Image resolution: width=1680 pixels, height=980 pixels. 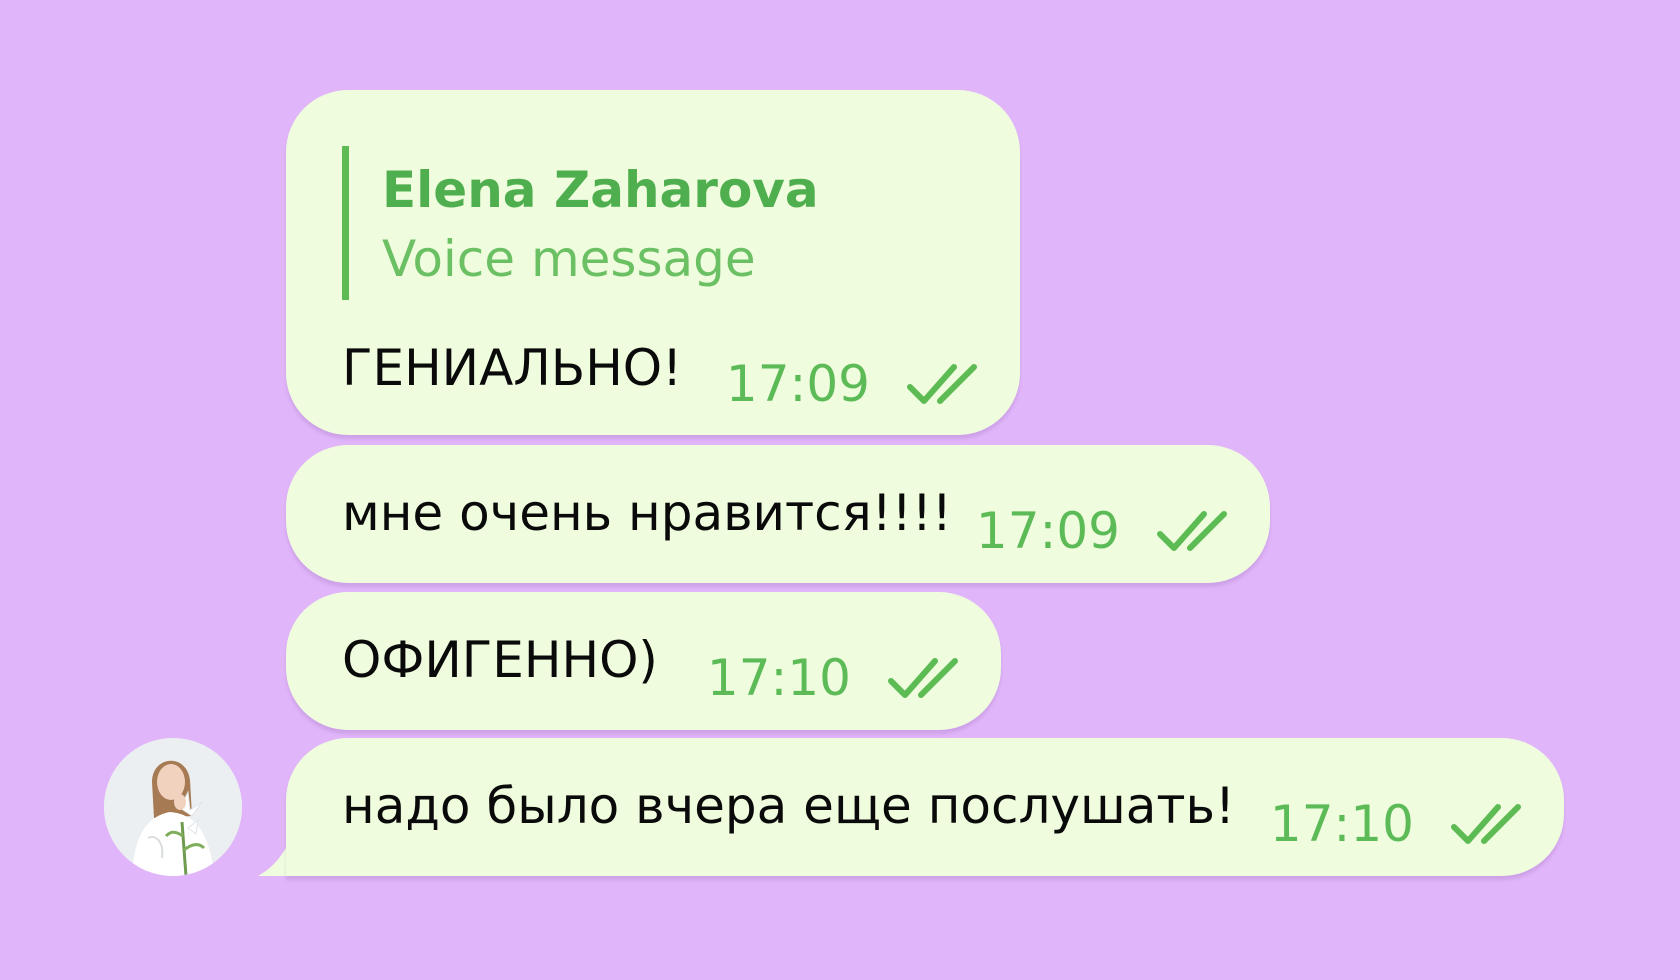 I want to click on message-bubble: мне очень нравится!!!! 17:09, so click(x=778, y=514).